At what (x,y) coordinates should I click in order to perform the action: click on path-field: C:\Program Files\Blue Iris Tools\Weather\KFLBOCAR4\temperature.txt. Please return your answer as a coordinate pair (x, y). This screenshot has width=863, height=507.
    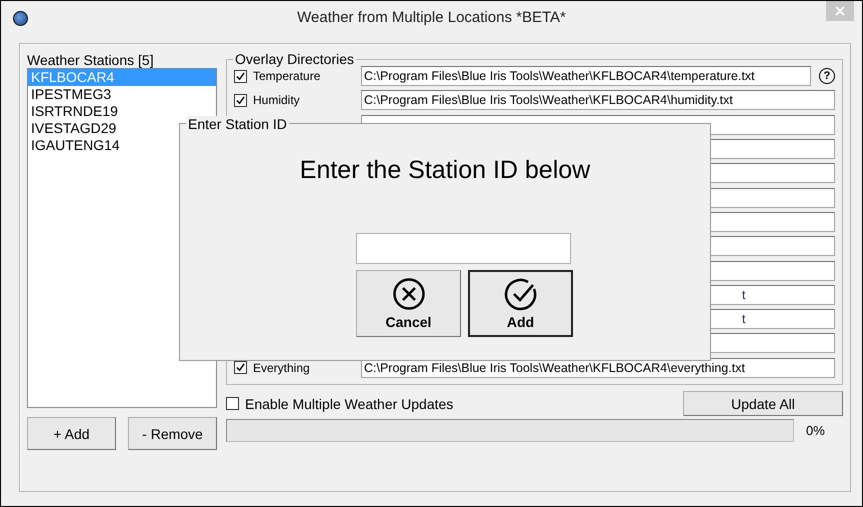
    Looking at the image, I should click on (586, 76).